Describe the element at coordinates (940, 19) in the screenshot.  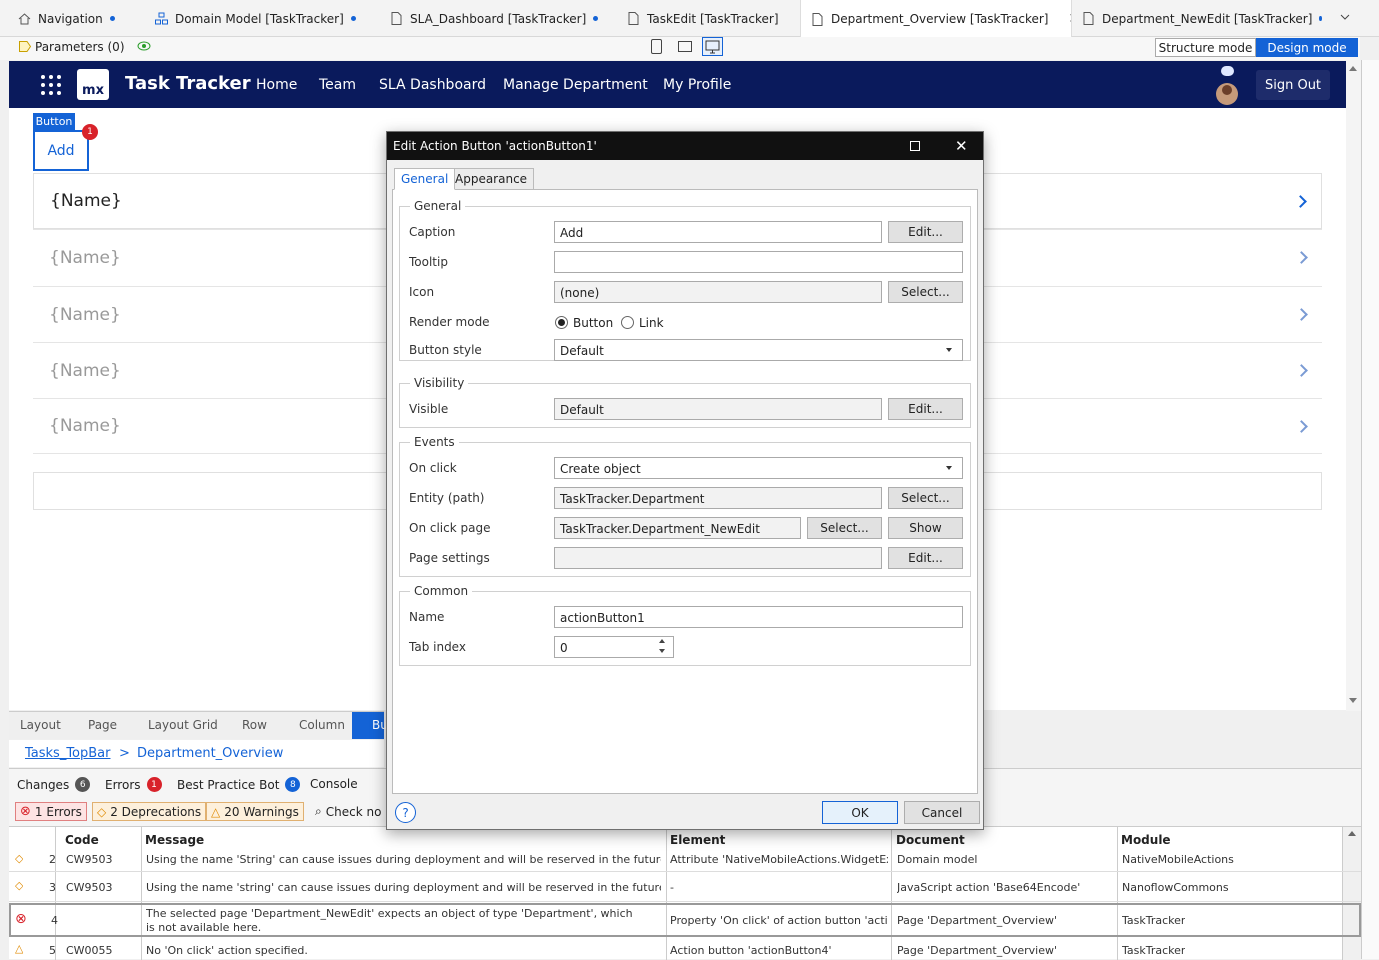
I see `tab-label: Department_Overview [TaskTracker]` at that location.